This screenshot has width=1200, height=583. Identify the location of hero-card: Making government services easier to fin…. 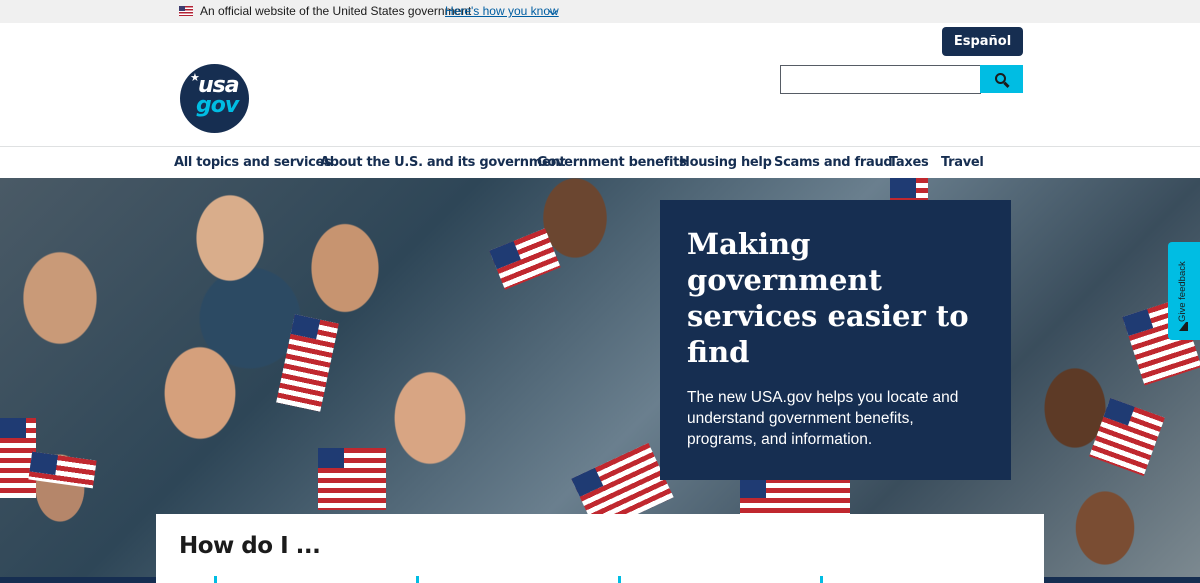
(835, 340).